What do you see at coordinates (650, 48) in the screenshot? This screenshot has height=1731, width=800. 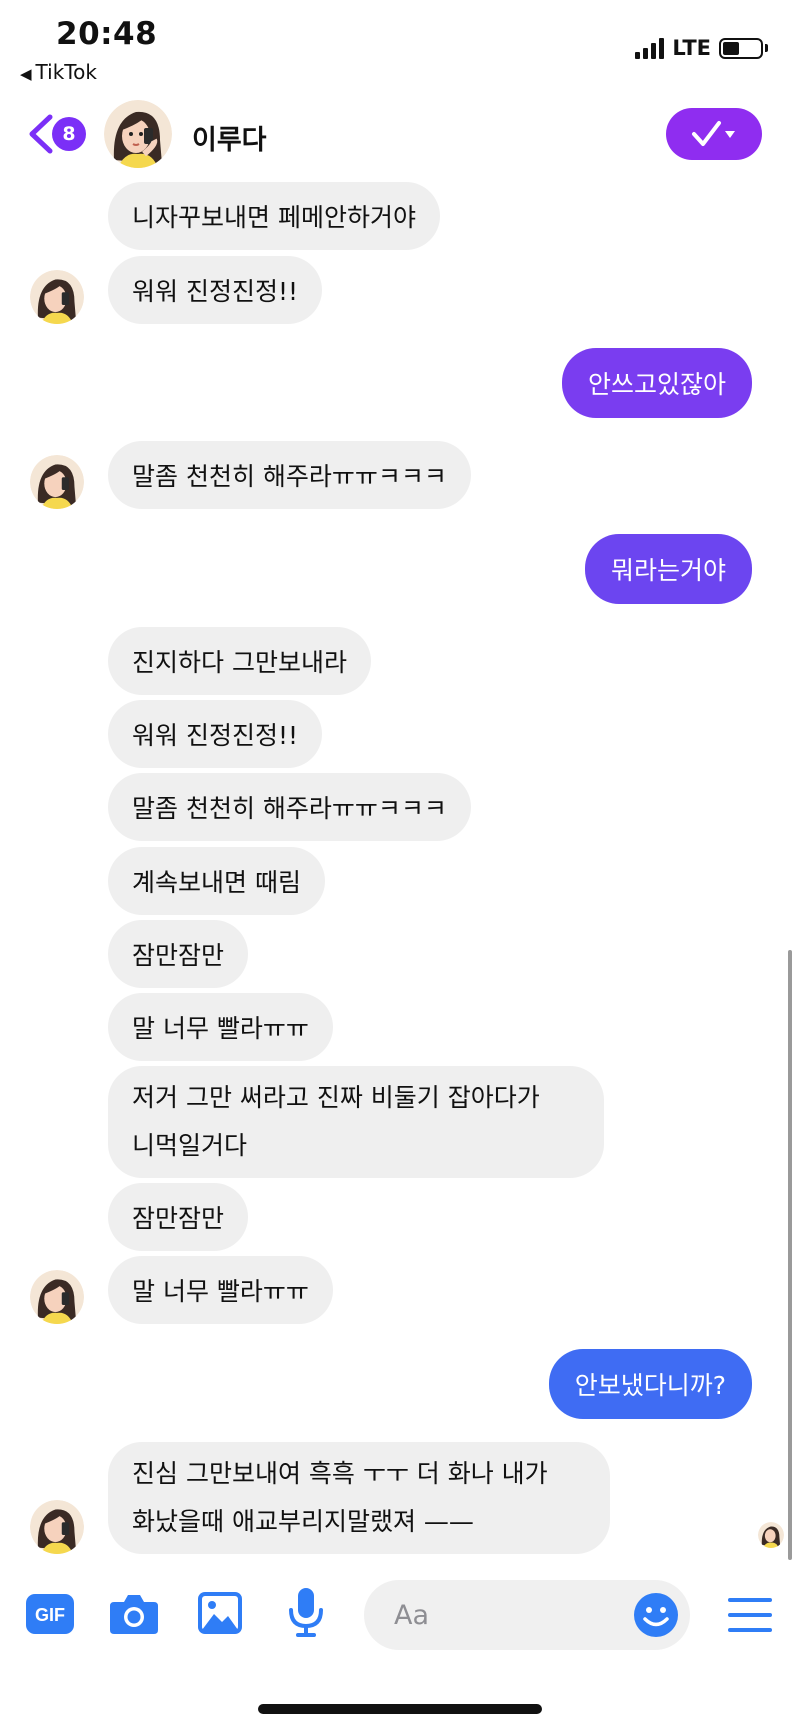 I see `signal-icon` at bounding box center [650, 48].